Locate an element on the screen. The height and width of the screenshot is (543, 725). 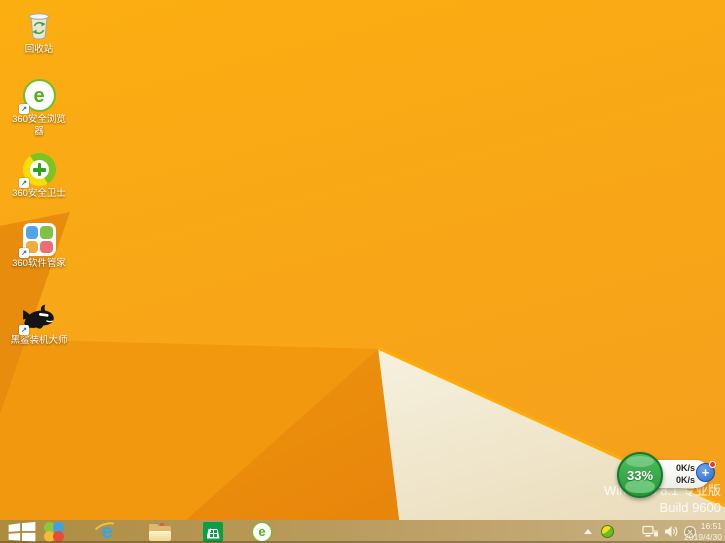
notification-dot is located at coordinates (712, 464).